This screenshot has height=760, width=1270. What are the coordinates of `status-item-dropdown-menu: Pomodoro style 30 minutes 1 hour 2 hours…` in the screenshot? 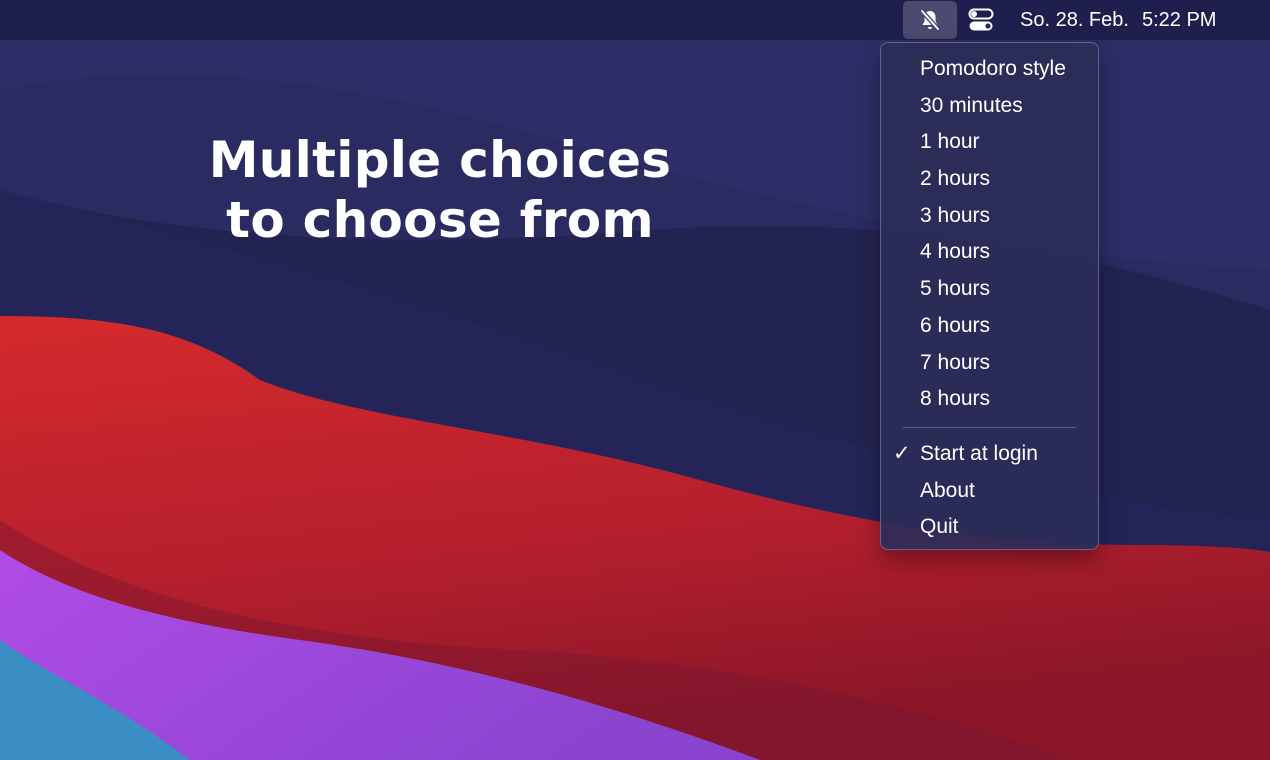 It's located at (989, 296).